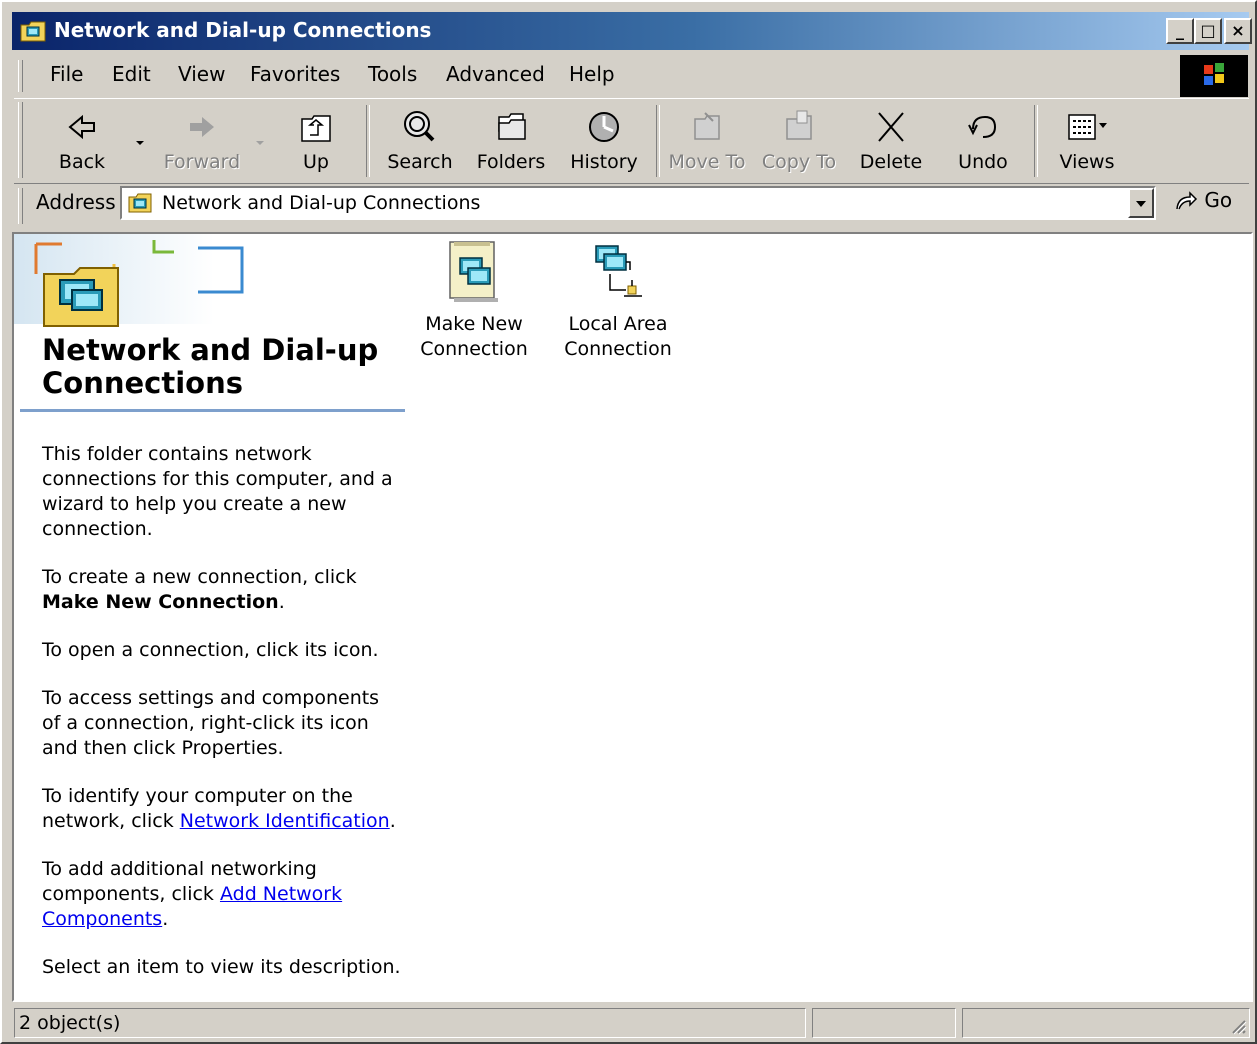  What do you see at coordinates (1238, 1026) in the screenshot?
I see `resize-grip-icon` at bounding box center [1238, 1026].